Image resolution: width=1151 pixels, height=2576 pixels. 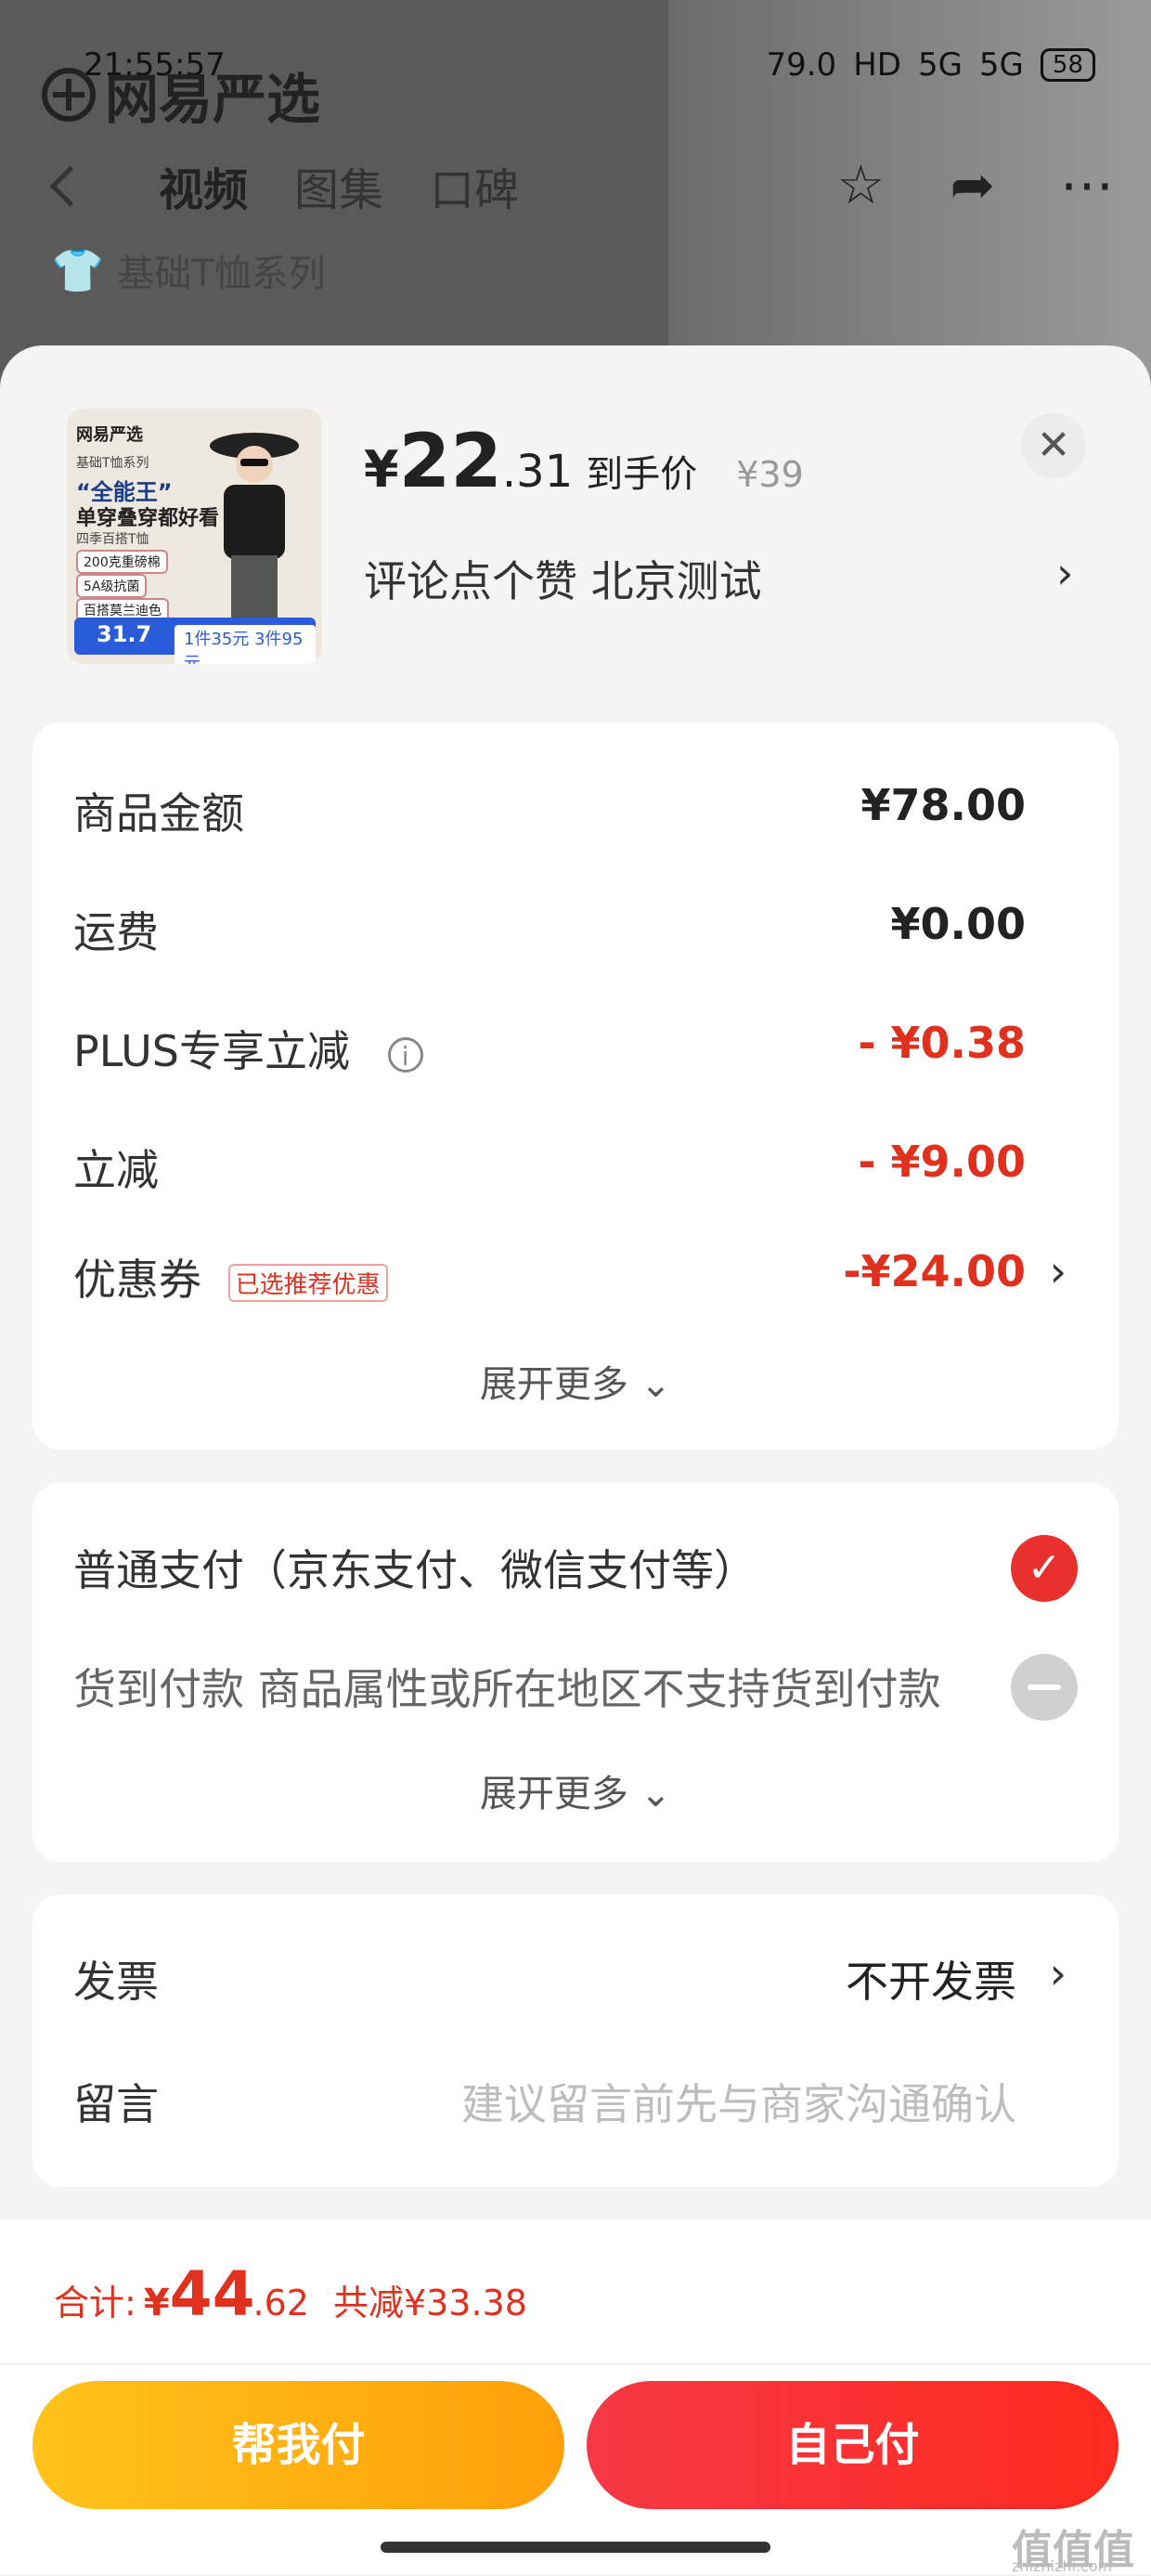 I want to click on product-price: ¥ 22 .31 到手价 ¥39, so click(x=584, y=461).